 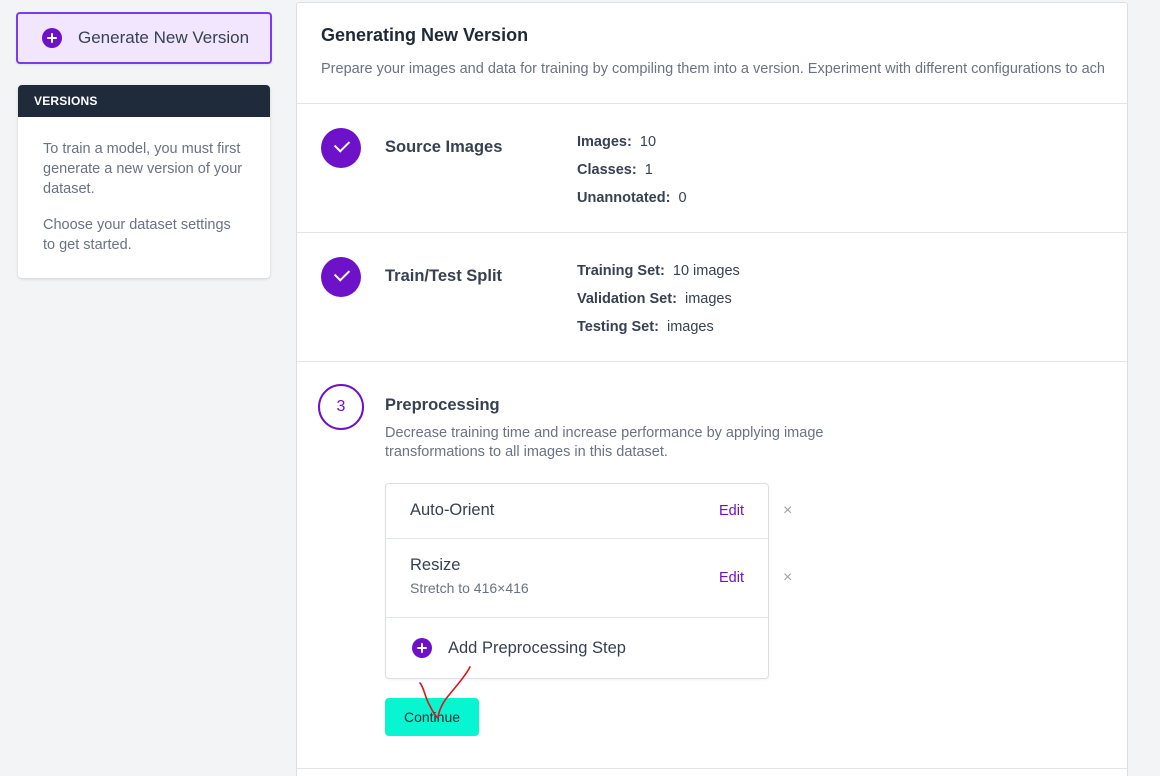 What do you see at coordinates (444, 147) in the screenshot?
I see `source-images-title: Source Images` at bounding box center [444, 147].